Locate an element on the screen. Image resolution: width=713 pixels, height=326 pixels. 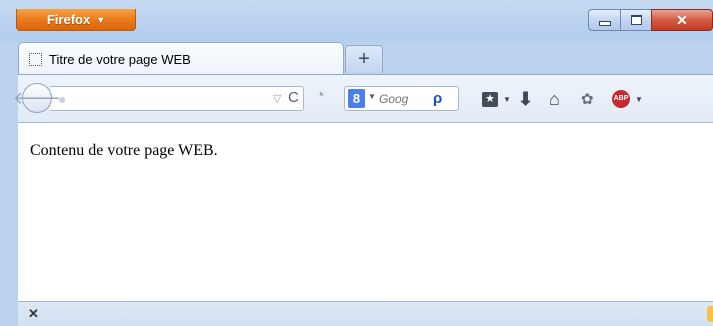
home-icon: ⌂ is located at coordinates (554, 98).